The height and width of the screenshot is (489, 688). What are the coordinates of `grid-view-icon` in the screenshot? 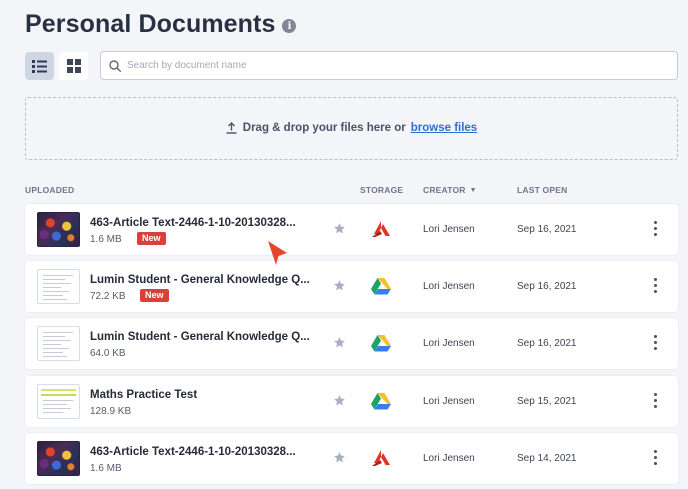 It's located at (73, 66).